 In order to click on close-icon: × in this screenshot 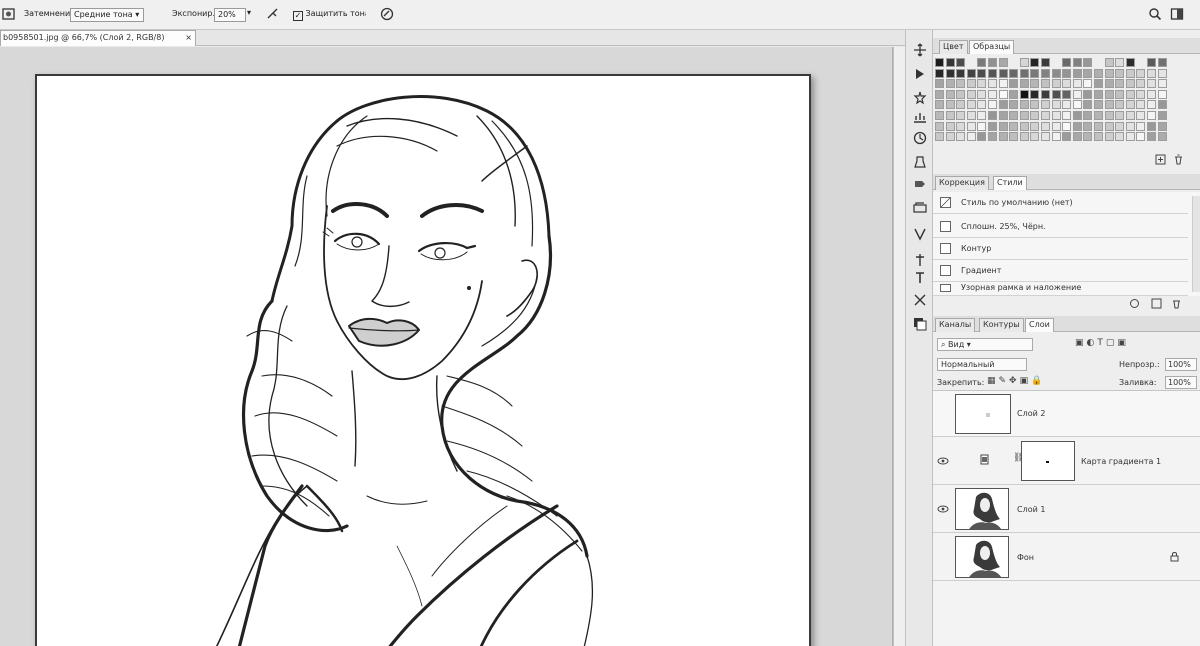, I will do `click(188, 38)`.